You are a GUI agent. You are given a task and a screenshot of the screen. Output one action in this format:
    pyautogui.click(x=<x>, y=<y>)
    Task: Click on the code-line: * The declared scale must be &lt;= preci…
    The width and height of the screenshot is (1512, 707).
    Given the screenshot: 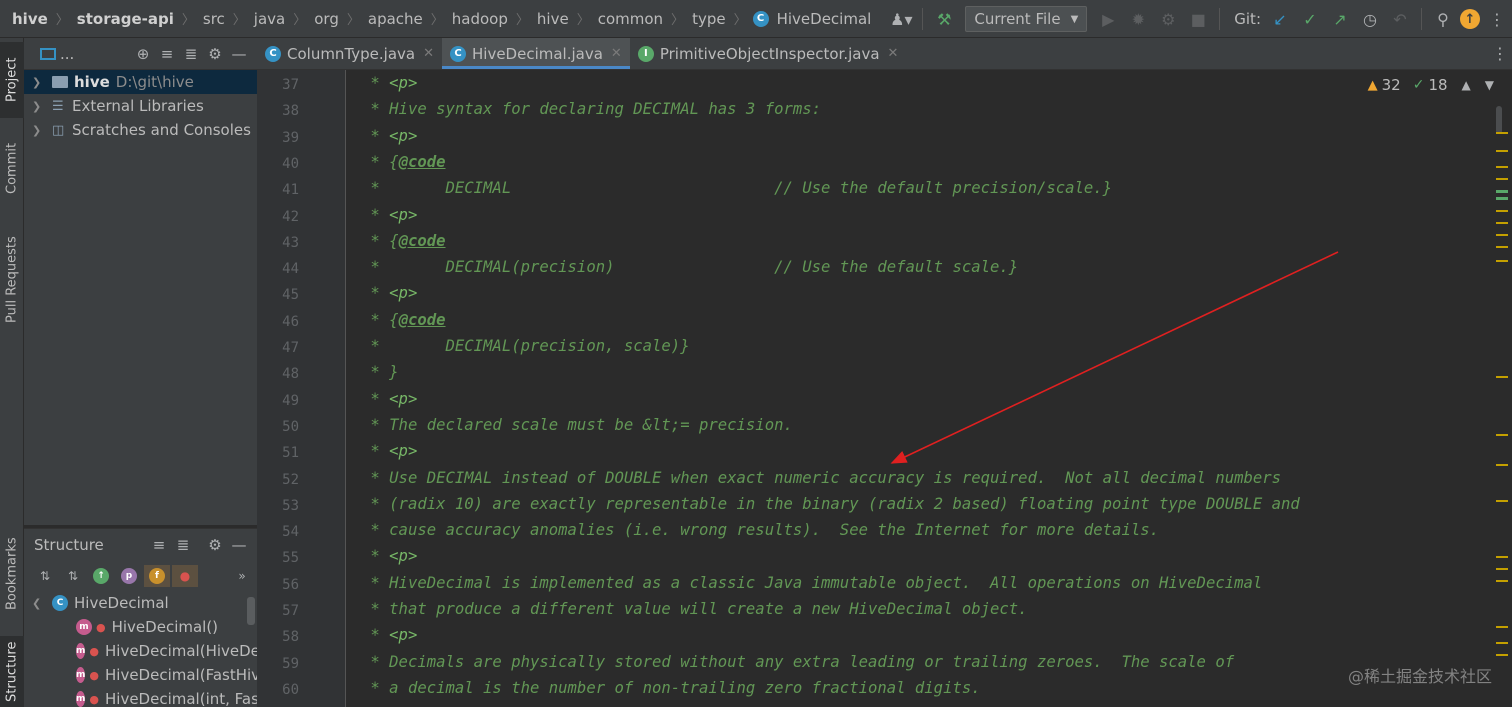 What is the action you would take?
    pyautogui.click(x=576, y=425)
    